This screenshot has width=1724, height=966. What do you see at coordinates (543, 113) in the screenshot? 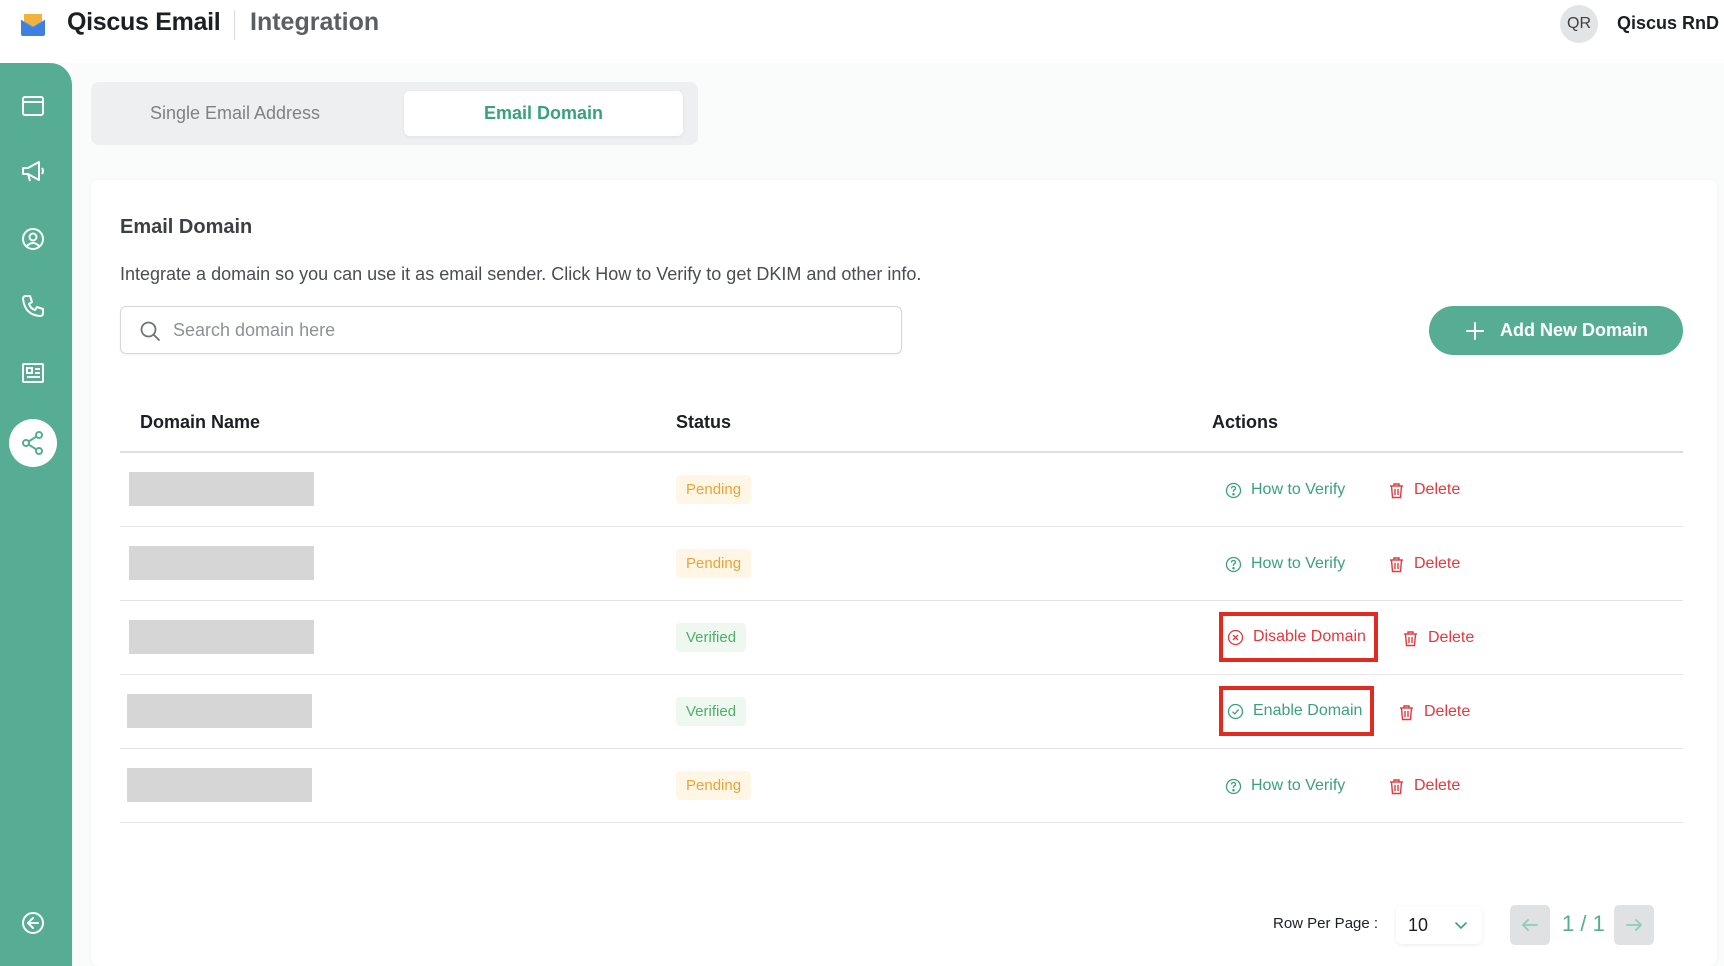
I see `tab-email-domain: Email Domain` at bounding box center [543, 113].